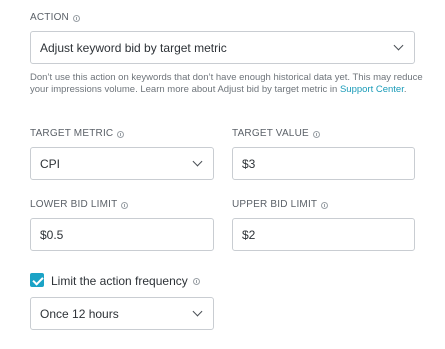  I want to click on lower-bid-limit-input: $0.5, so click(122, 234).